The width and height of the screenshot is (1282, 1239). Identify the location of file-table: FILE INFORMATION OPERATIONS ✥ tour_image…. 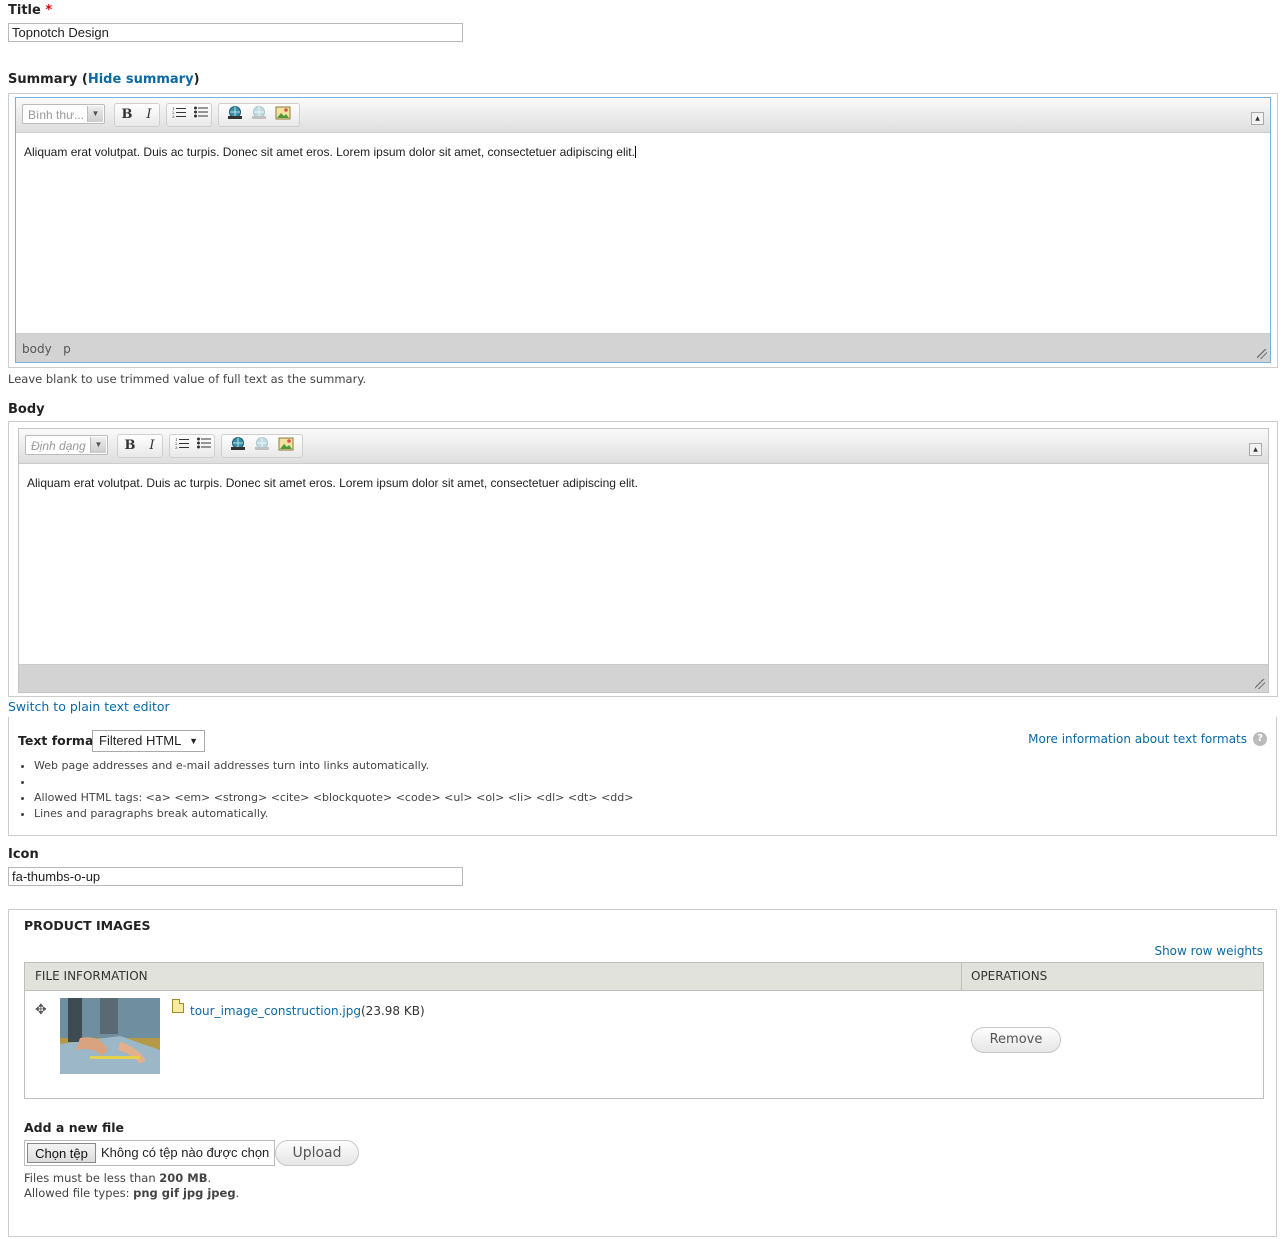
(644, 1030).